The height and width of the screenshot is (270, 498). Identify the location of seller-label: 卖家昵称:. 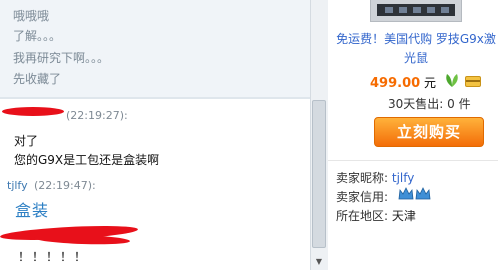
(362, 178).